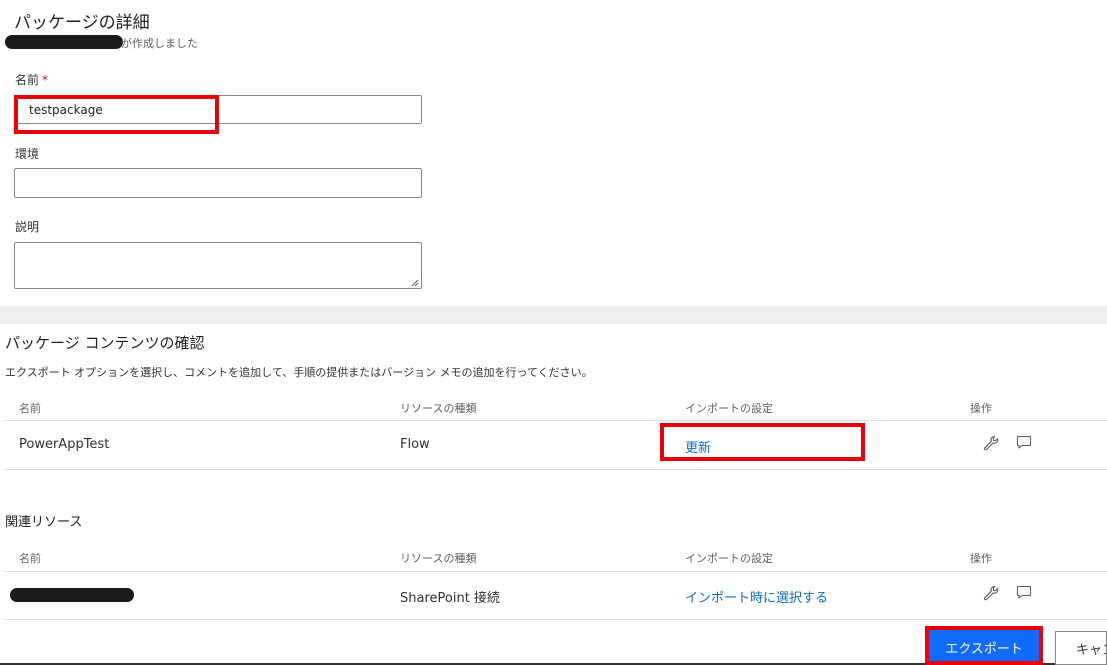 Image resolution: width=1107 pixels, height=665 pixels. I want to click on environment-input, so click(218, 183).